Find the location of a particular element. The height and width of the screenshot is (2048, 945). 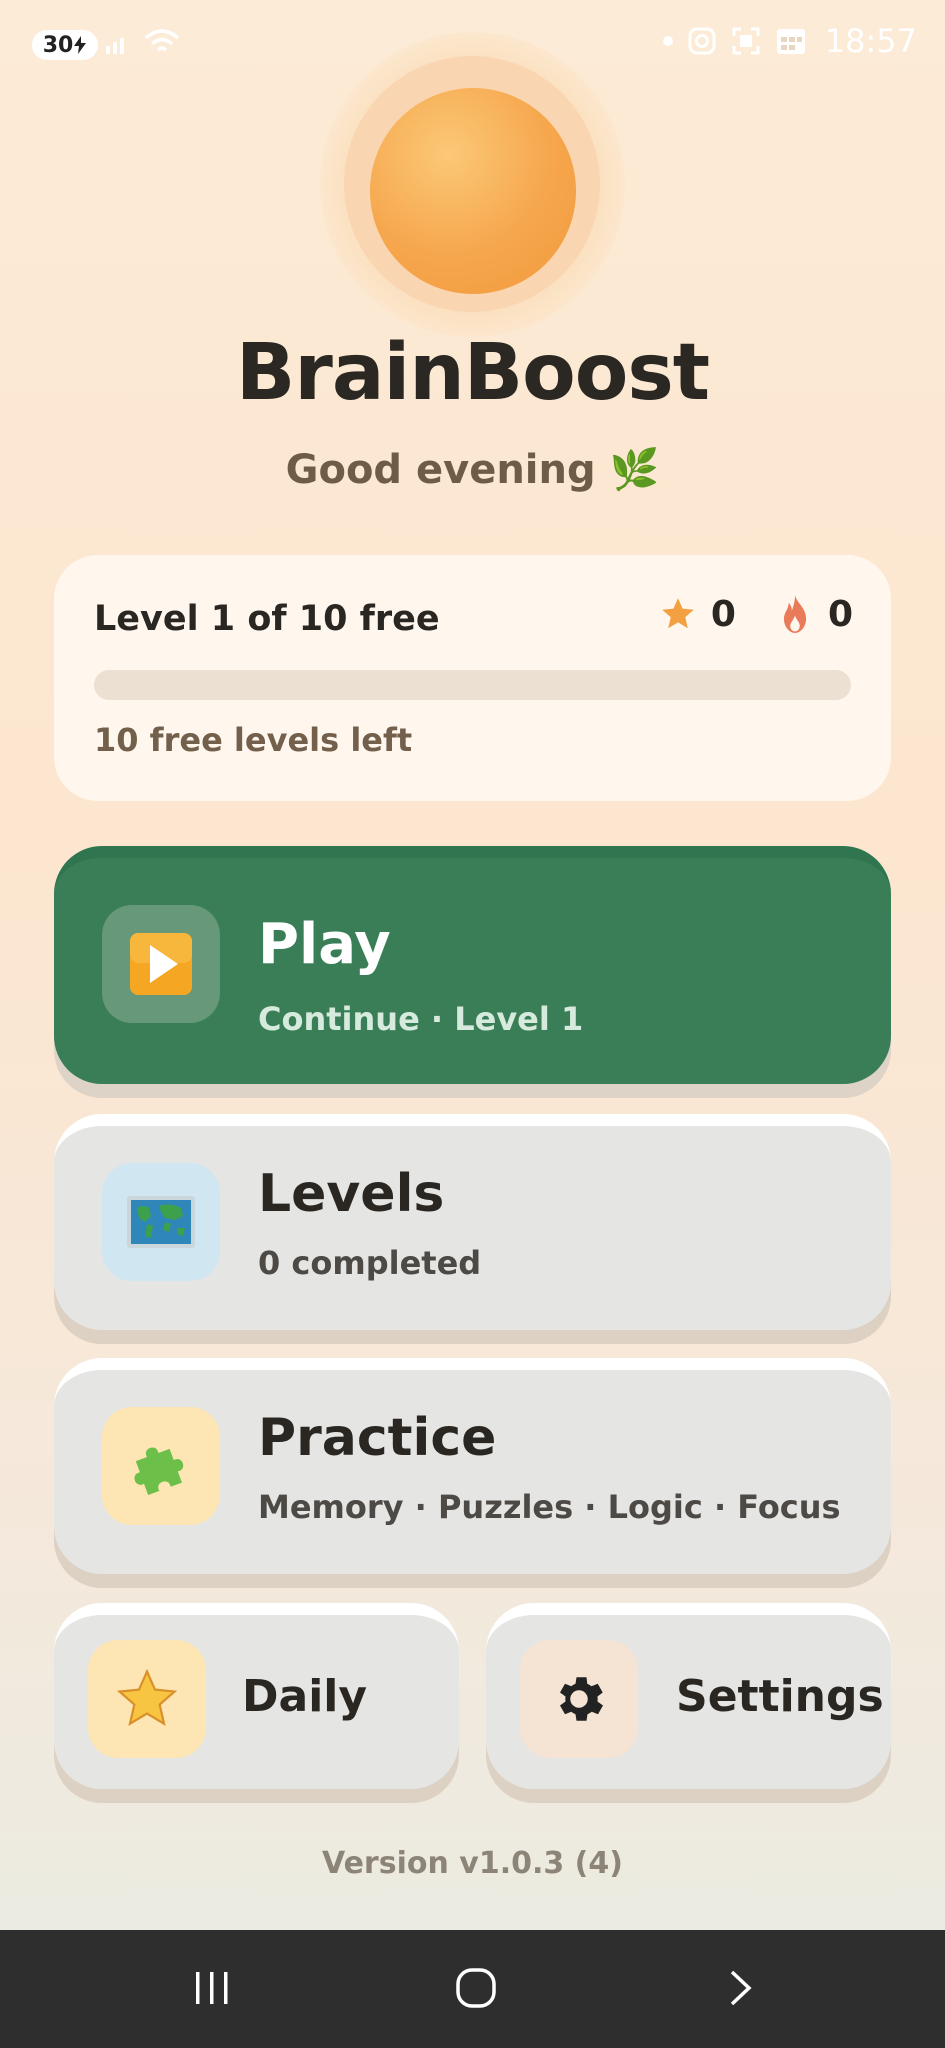

home-button is located at coordinates (476, 1988).